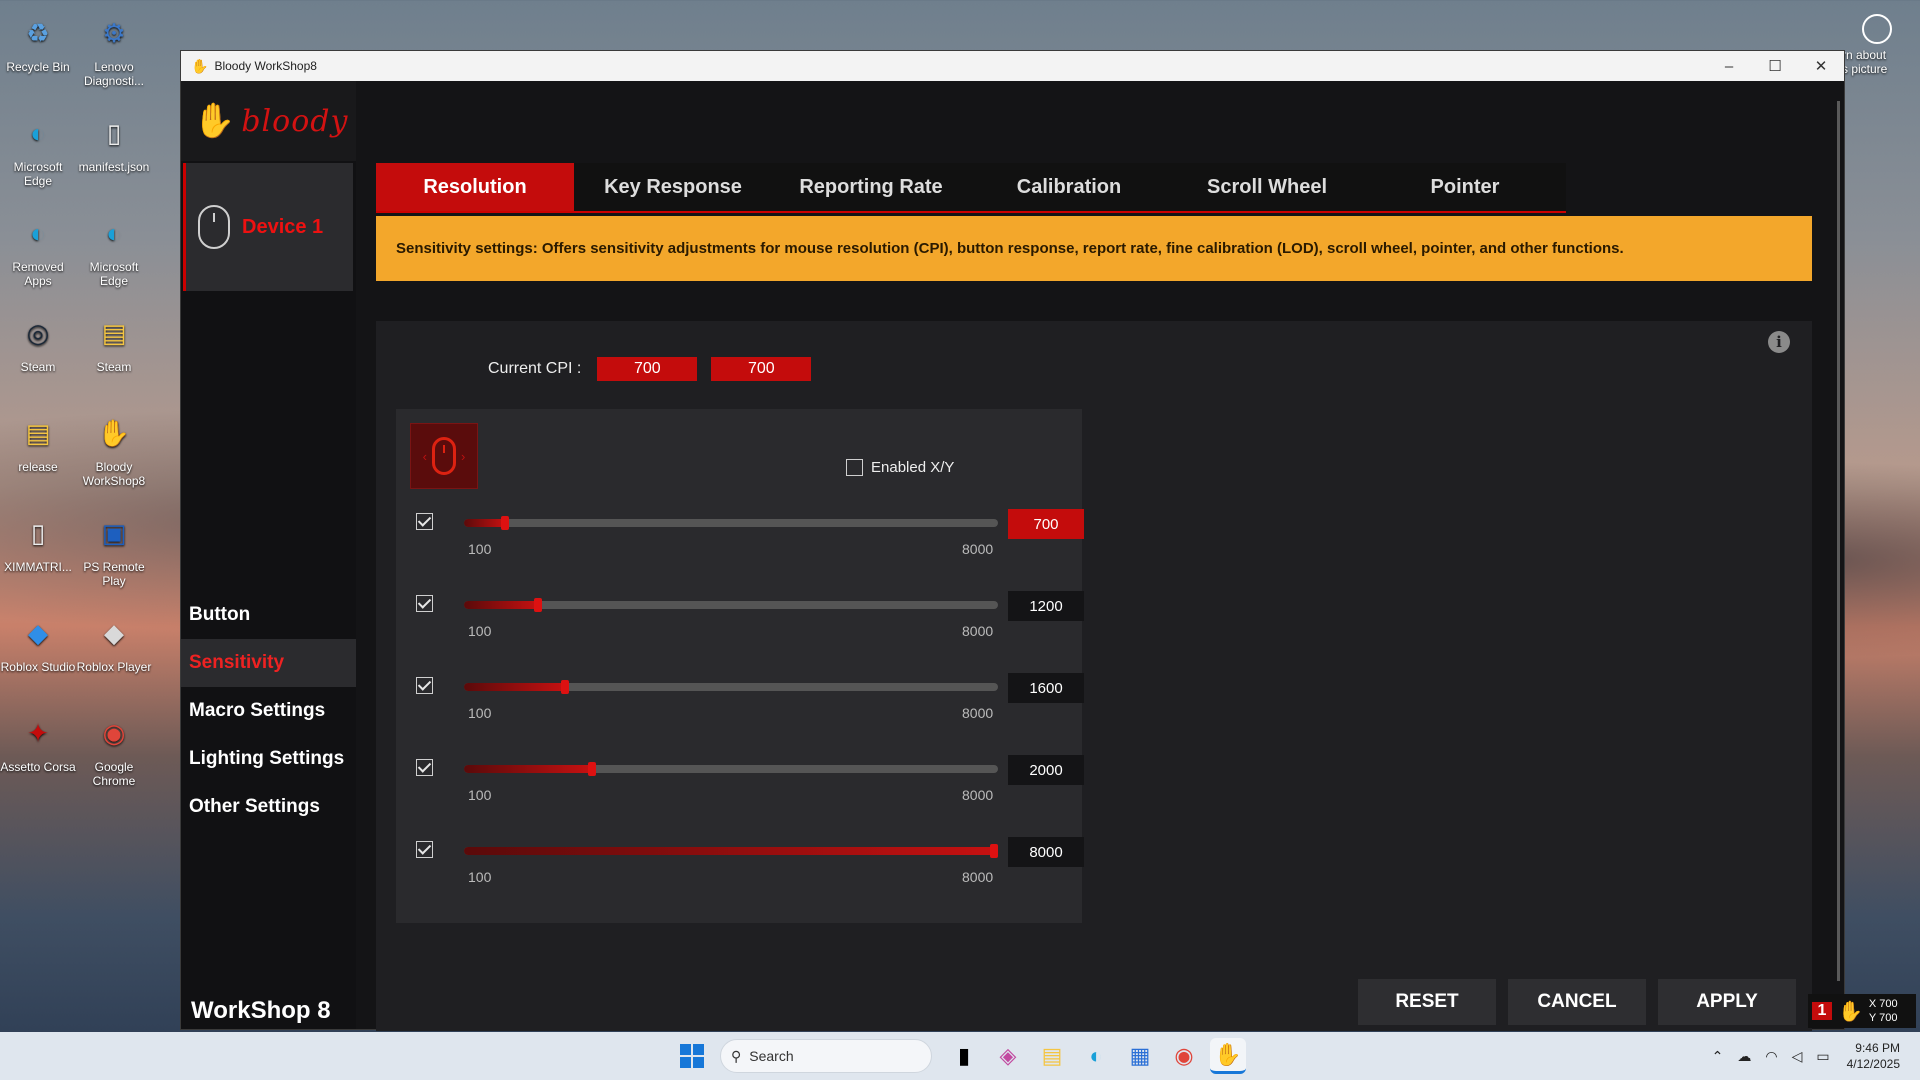  What do you see at coordinates (826, 1056) in the screenshot?
I see `taskbar-search: ⚲ Search` at bounding box center [826, 1056].